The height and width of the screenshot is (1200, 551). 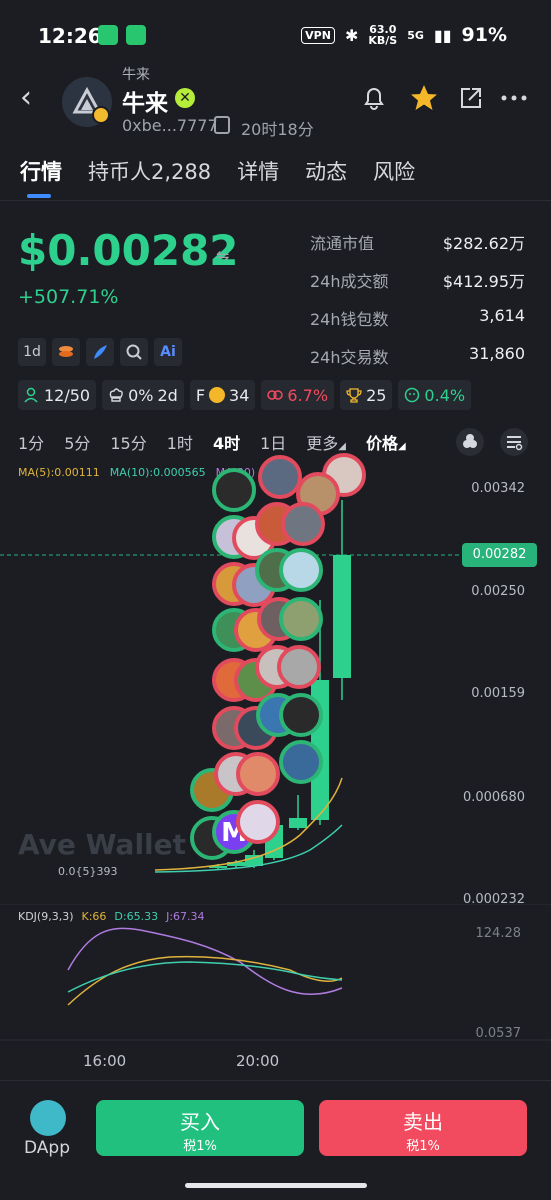 I want to click on net-speed: 63.0 KB/S, so click(x=383, y=35).